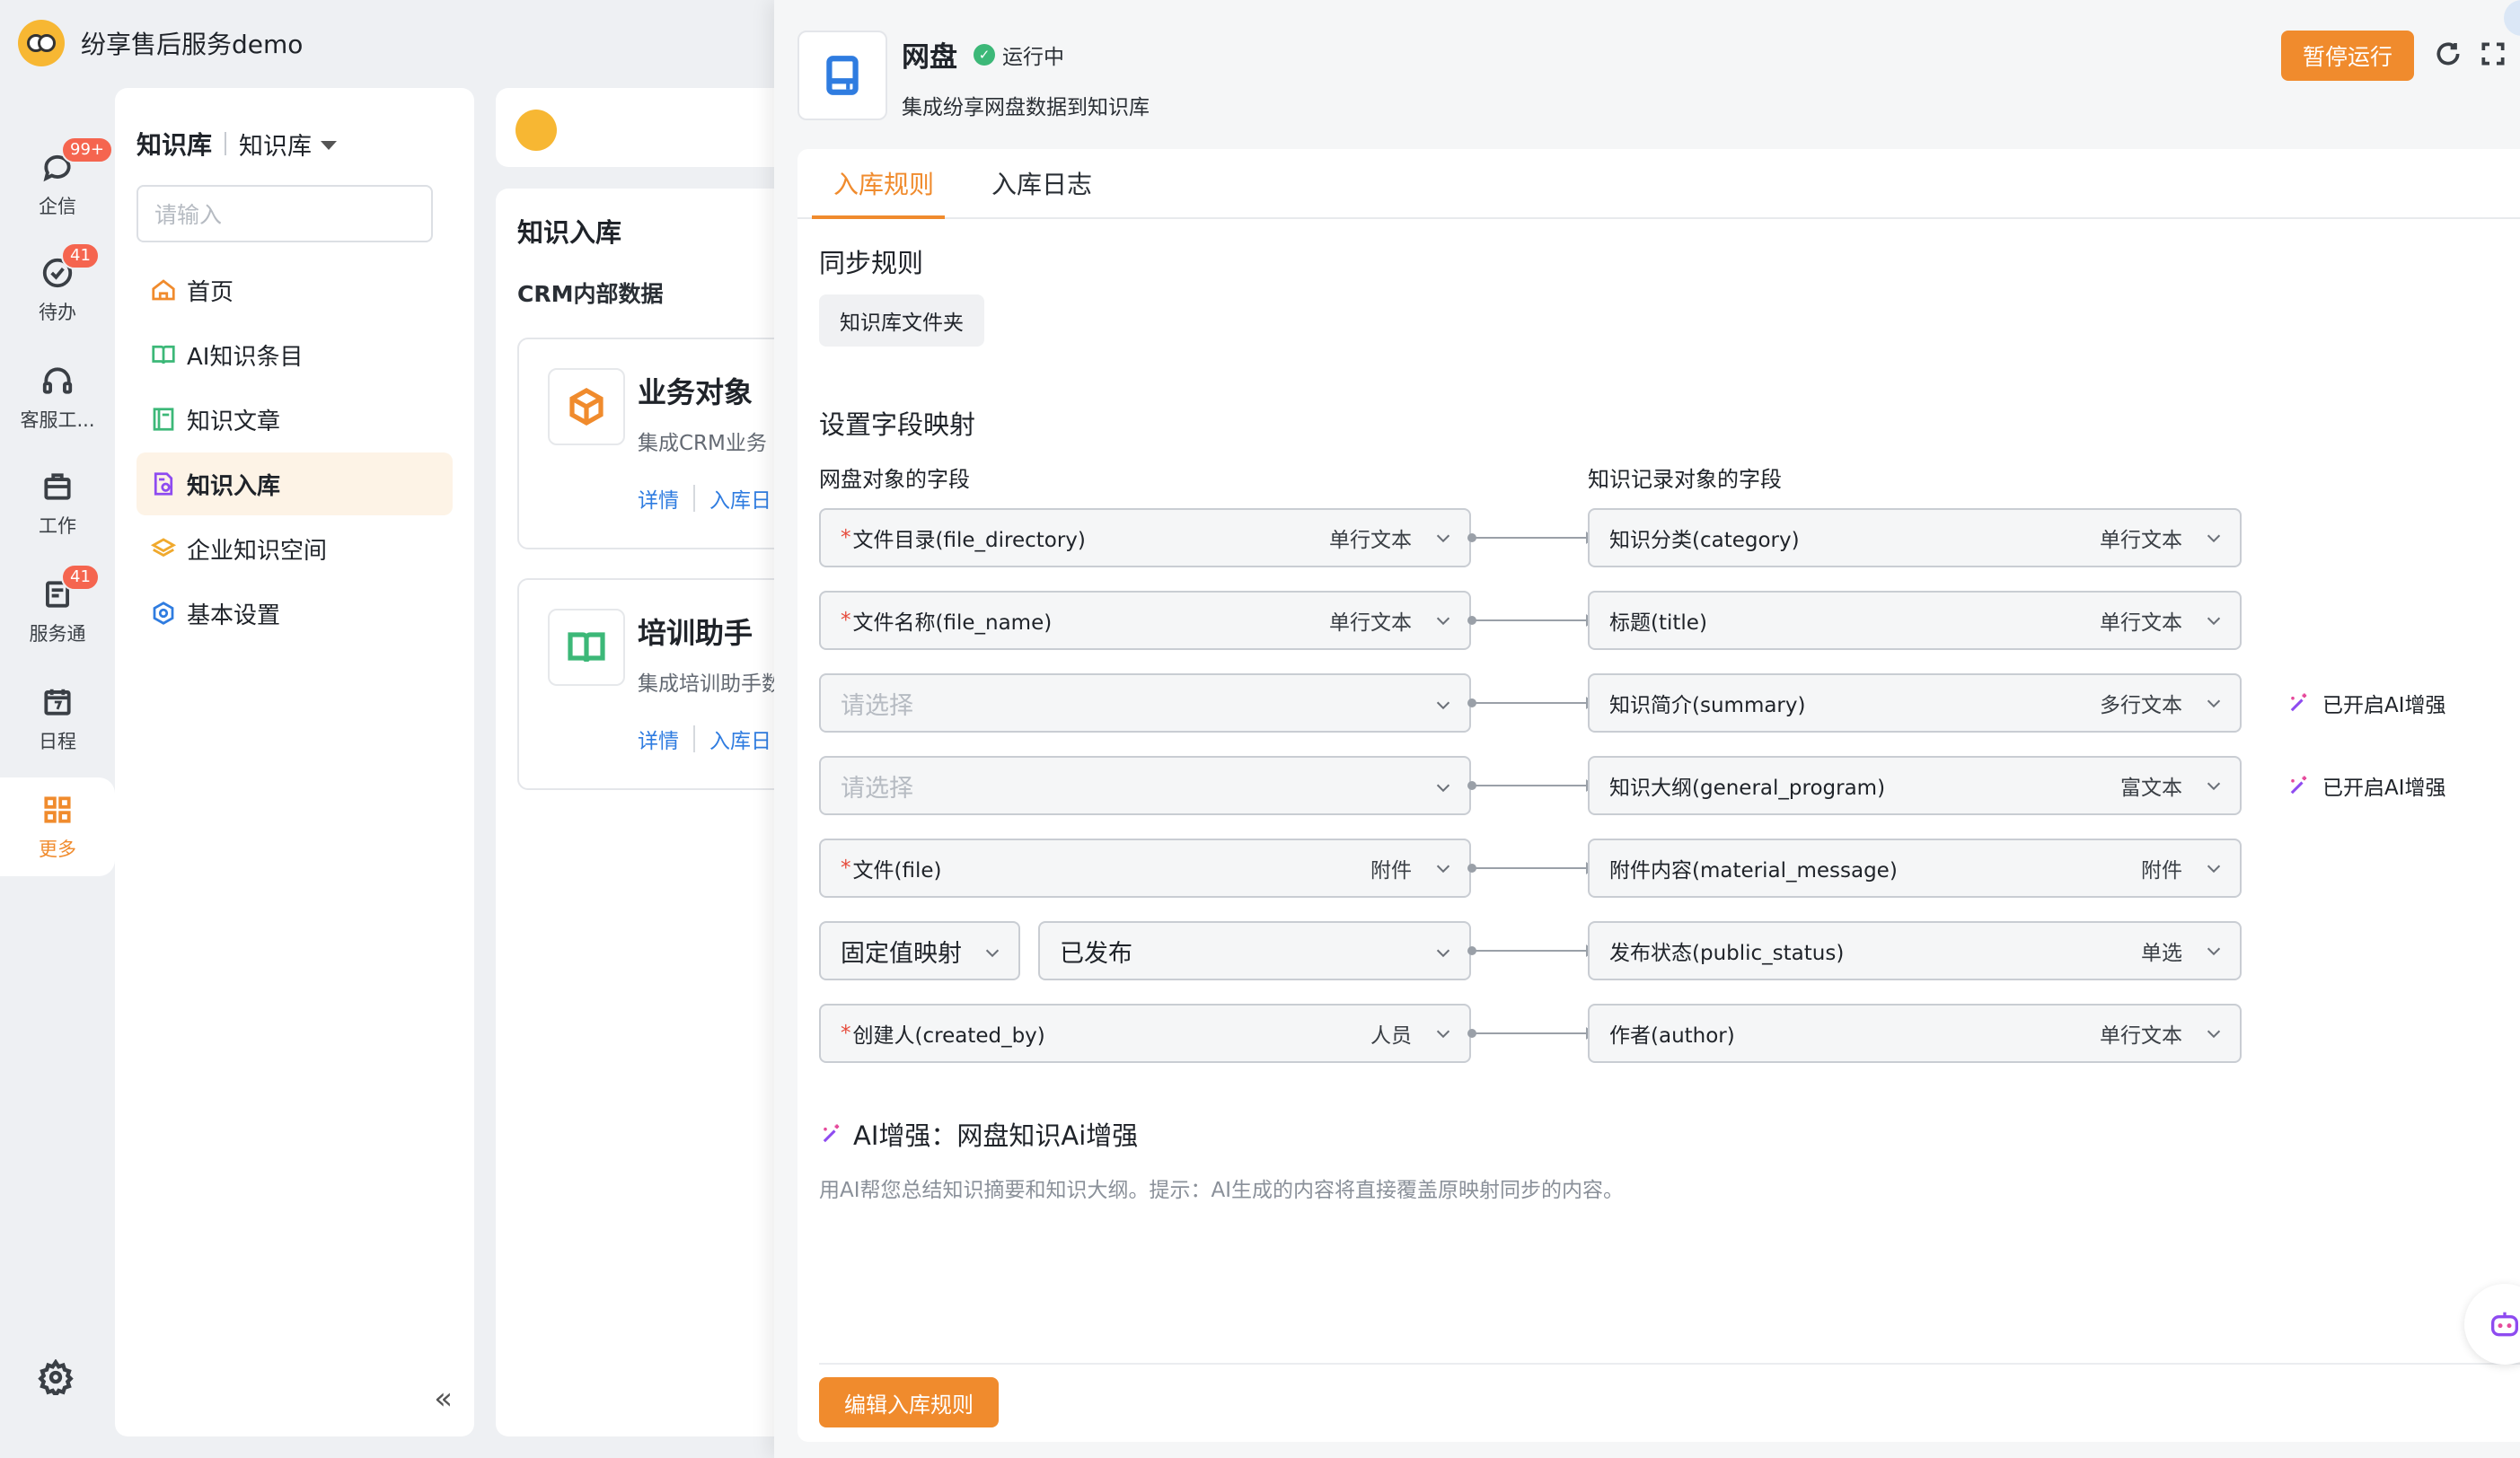  Describe the element at coordinates (58, 1378) in the screenshot. I see `settings-gear-icon` at that location.